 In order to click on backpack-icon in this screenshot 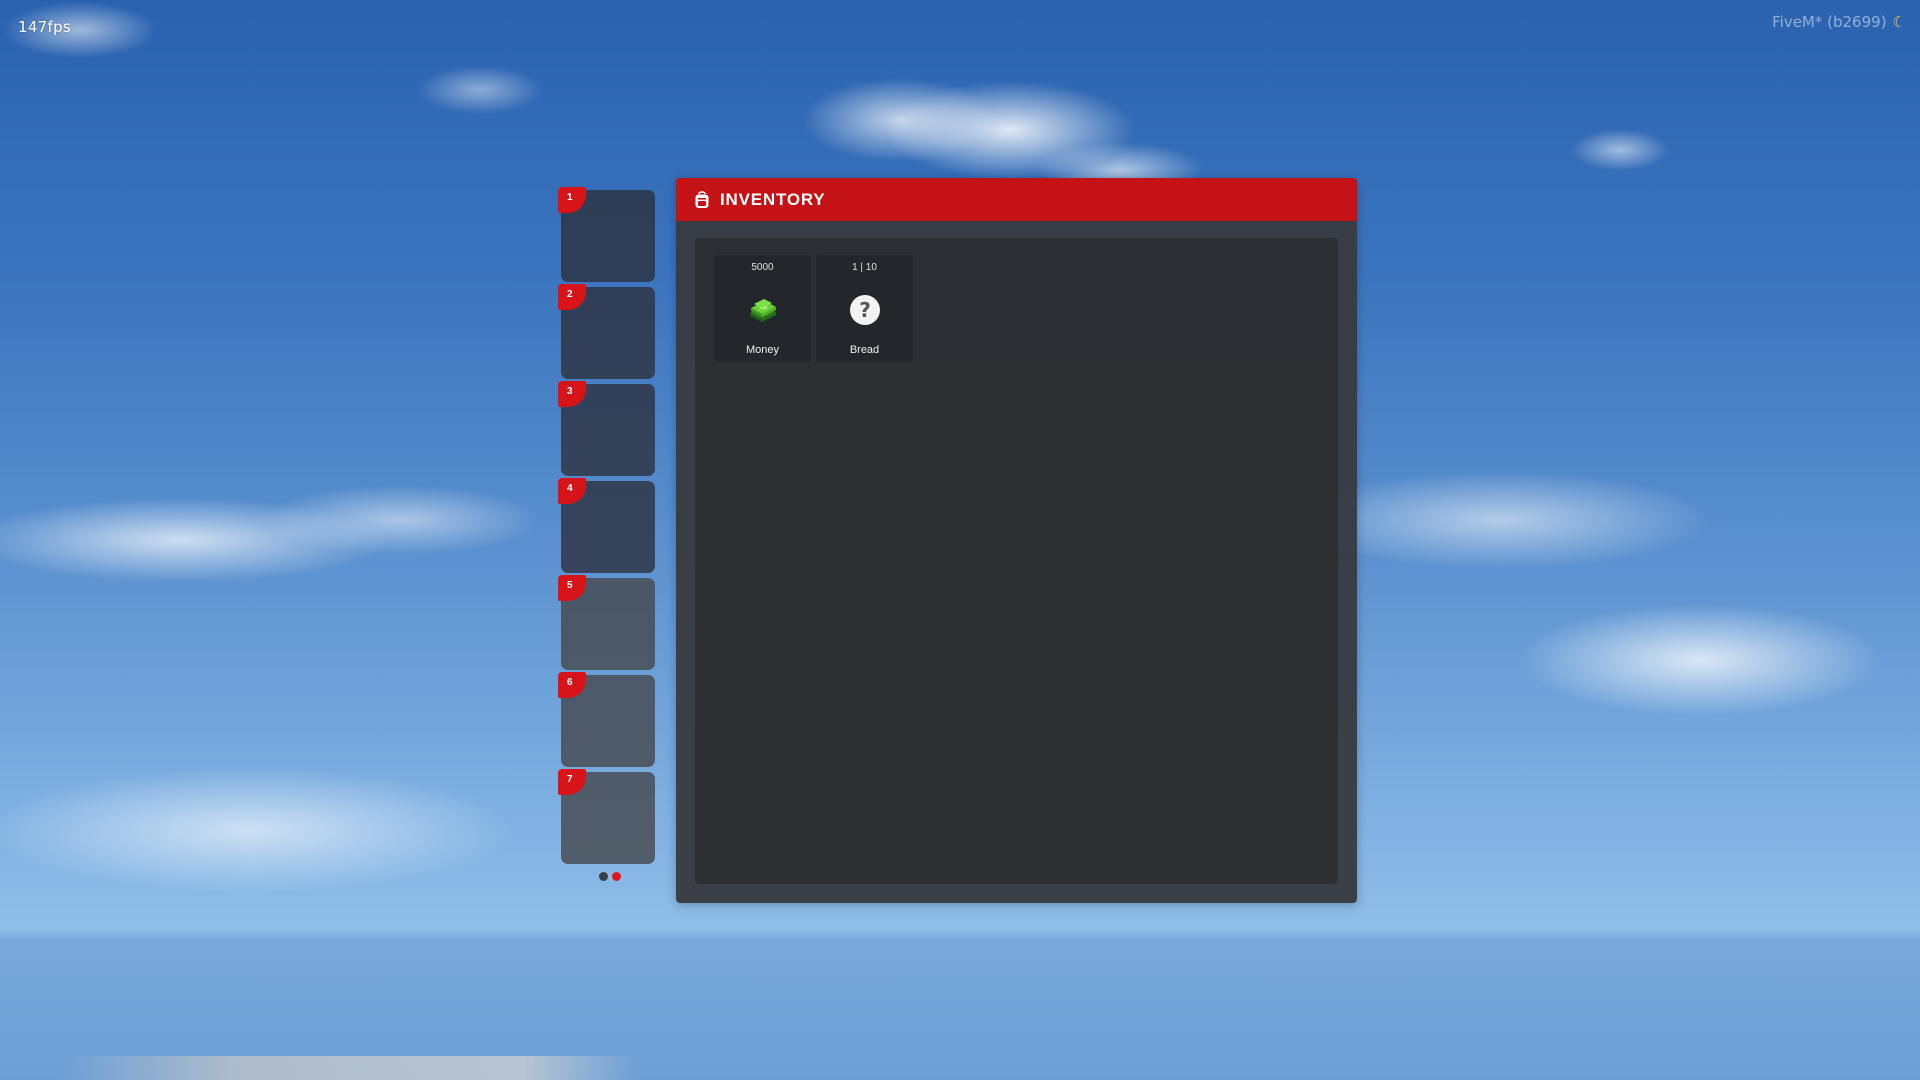, I will do `click(702, 199)`.